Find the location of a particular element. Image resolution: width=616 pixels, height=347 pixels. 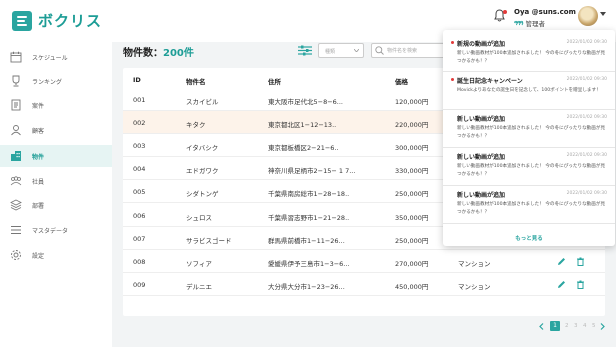

document-icon is located at coordinates (16, 105).